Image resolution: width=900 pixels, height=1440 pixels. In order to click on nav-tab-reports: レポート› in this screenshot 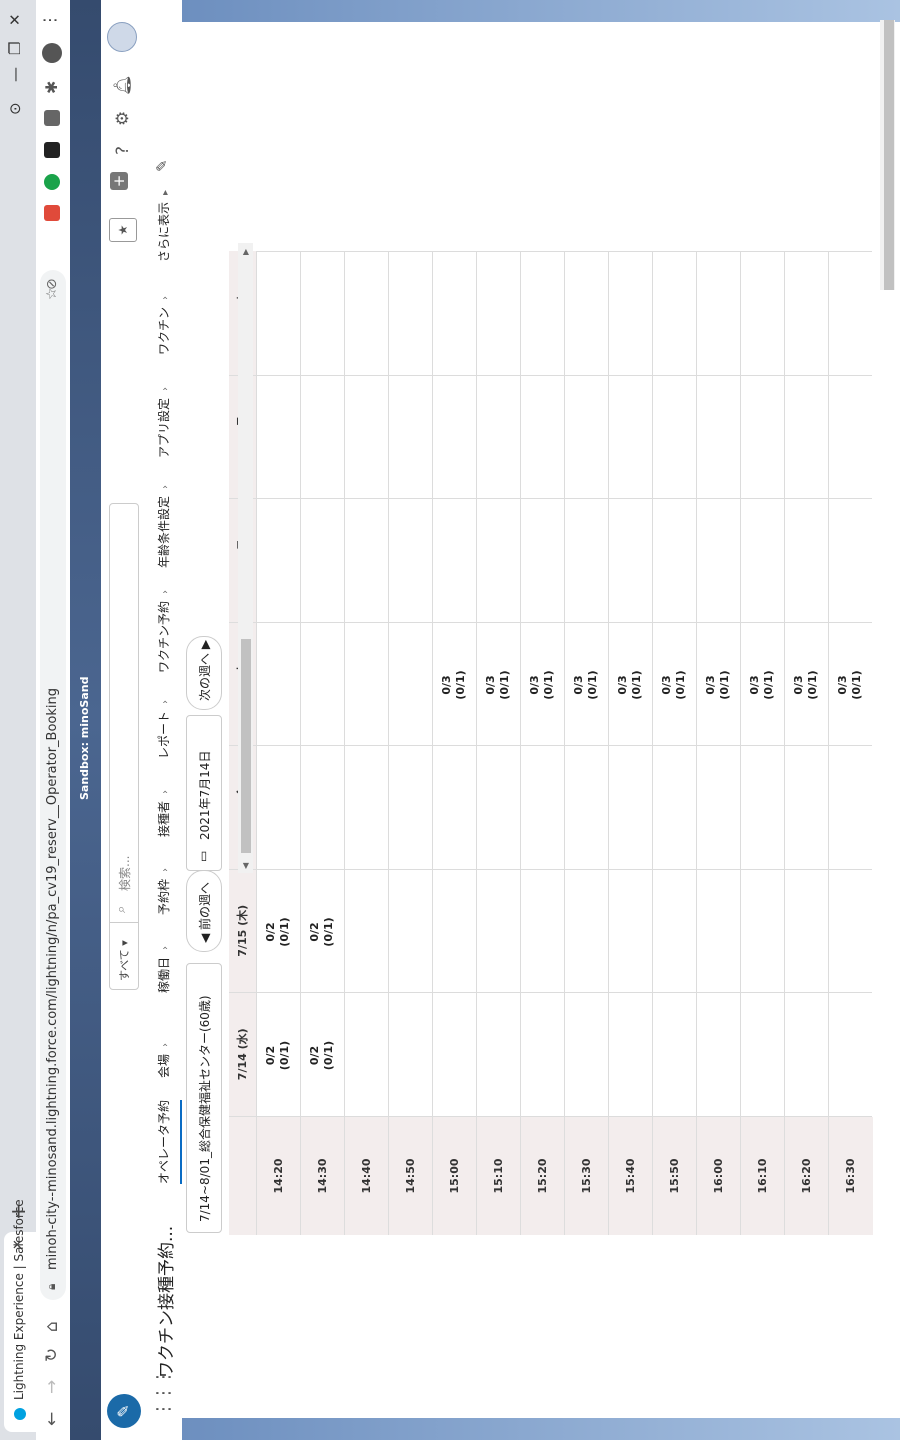, I will do `click(163, 729)`.